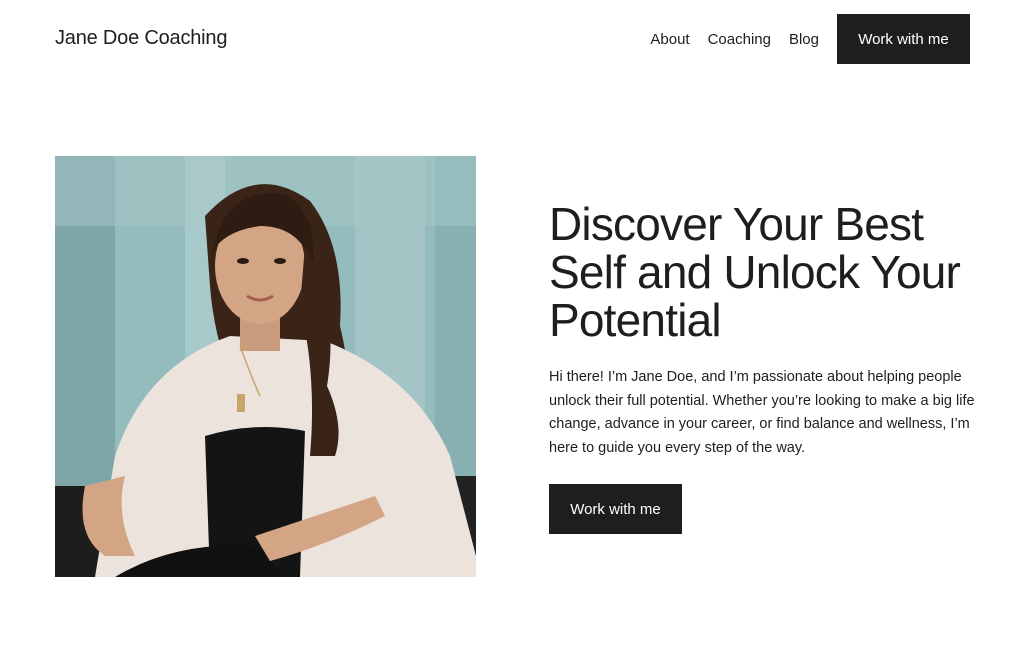 This screenshot has width=1024, height=670. I want to click on nav-link-blog: Blog, so click(804, 39).